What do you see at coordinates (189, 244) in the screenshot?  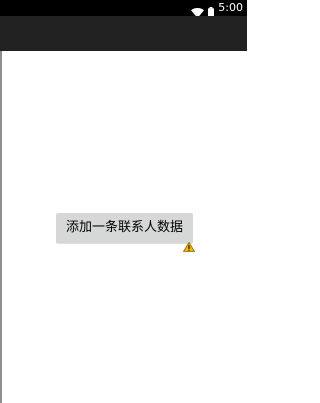 I see `warning-icon` at bounding box center [189, 244].